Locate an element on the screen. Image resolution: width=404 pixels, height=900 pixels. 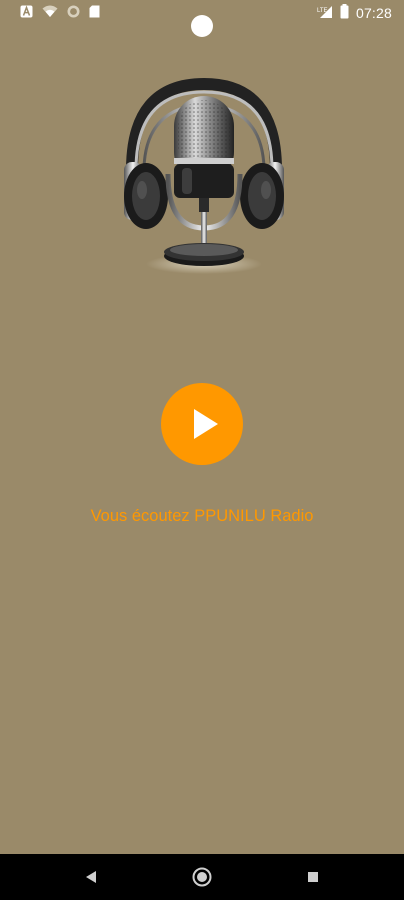
back-icon is located at coordinates (91, 877).